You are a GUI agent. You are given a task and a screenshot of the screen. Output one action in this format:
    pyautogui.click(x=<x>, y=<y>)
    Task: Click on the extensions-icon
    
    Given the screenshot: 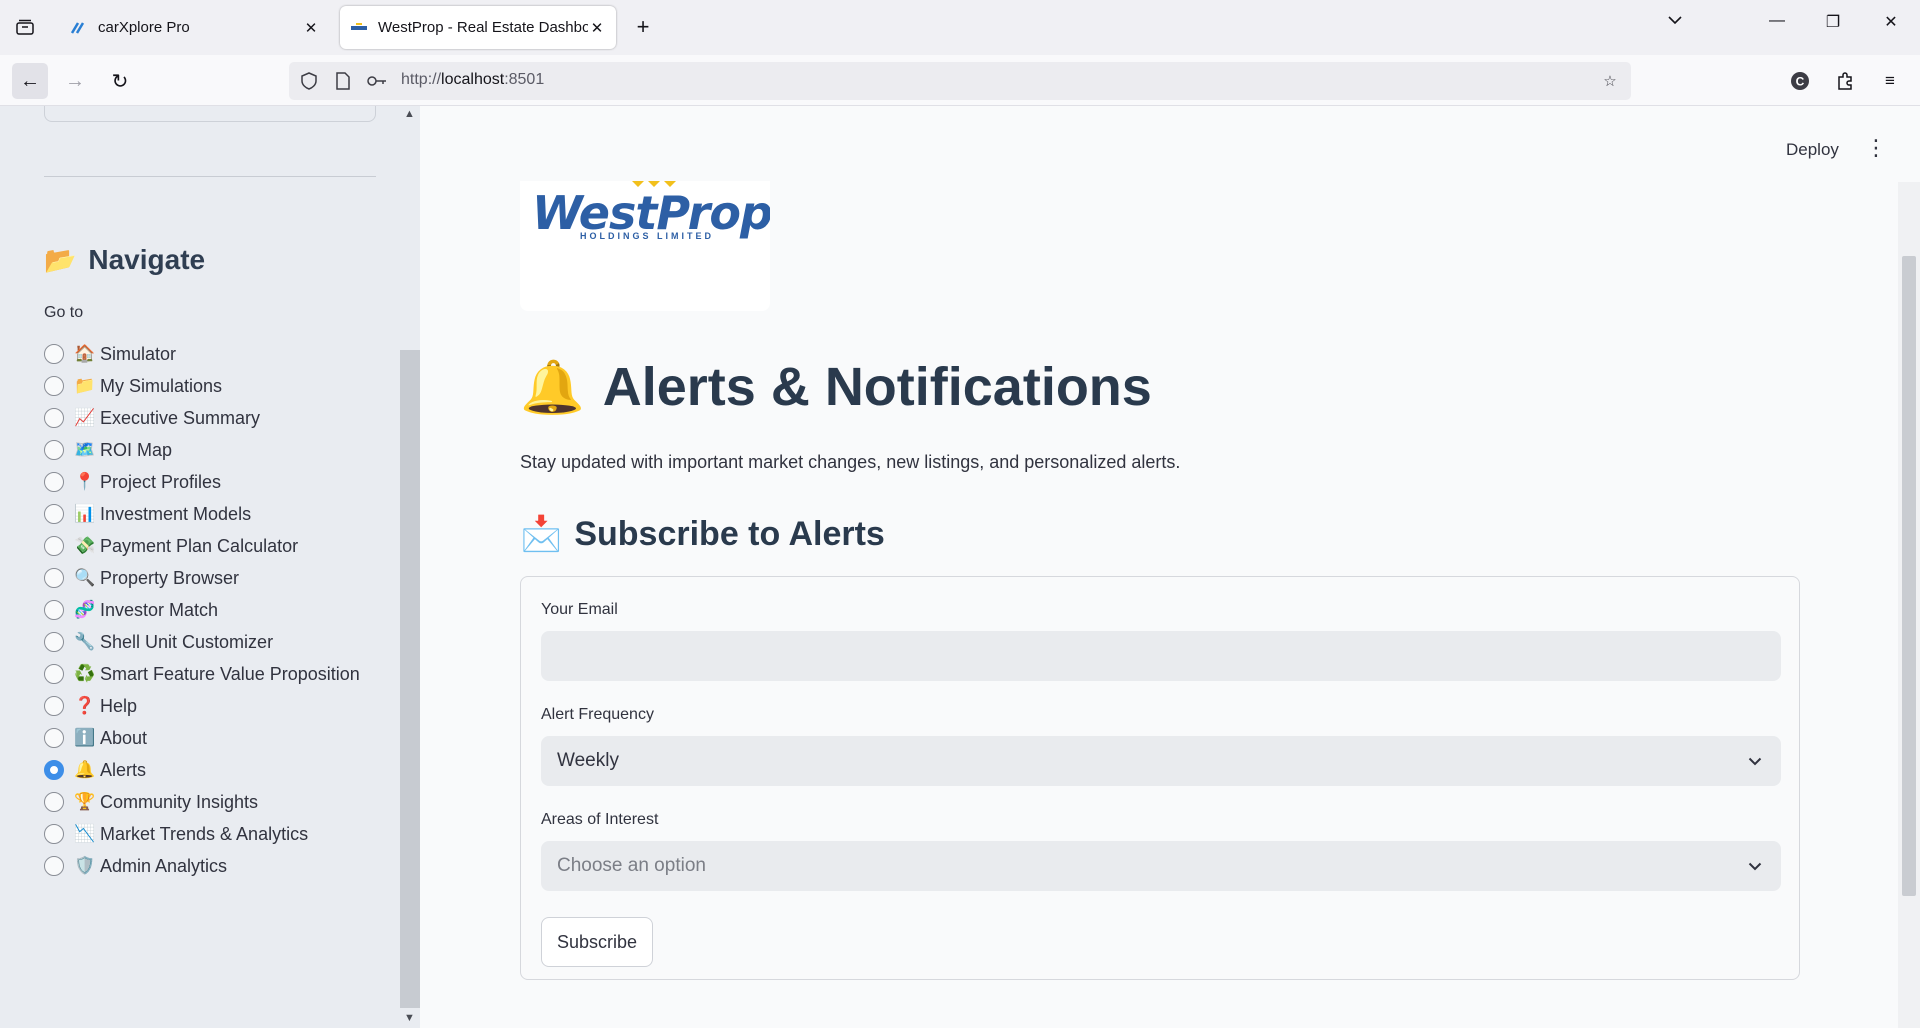 What is the action you would take?
    pyautogui.click(x=1845, y=81)
    